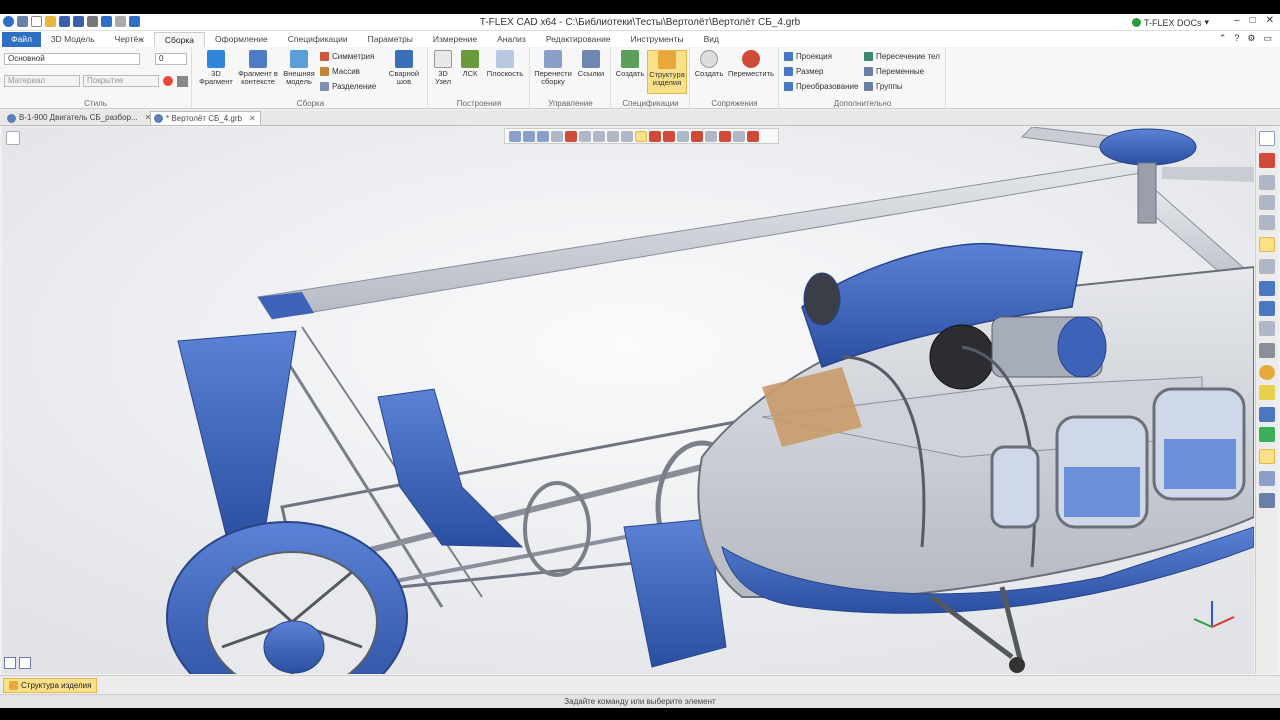 The width and height of the screenshot is (1280, 720). I want to click on operation-filter-icon, so click(697, 136).